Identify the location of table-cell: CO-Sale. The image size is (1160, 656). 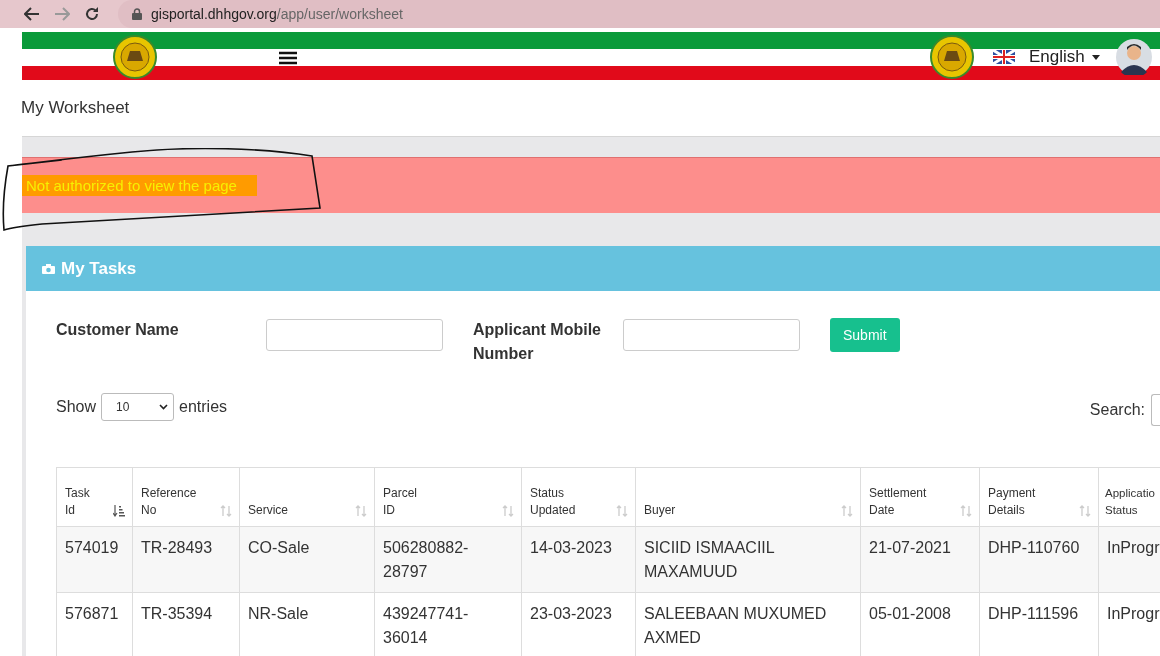
(307, 559).